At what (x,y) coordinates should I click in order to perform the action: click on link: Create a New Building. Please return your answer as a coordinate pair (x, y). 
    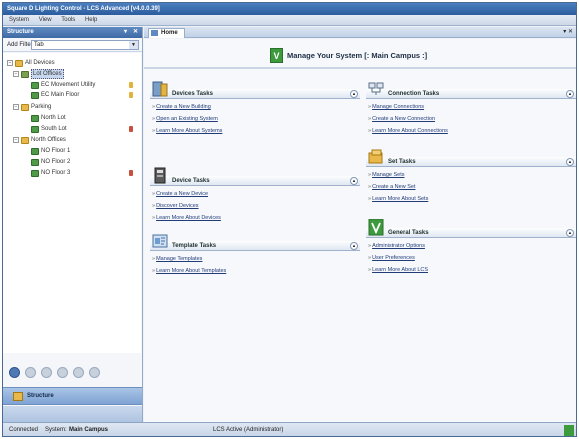
    Looking at the image, I should click on (256, 108).